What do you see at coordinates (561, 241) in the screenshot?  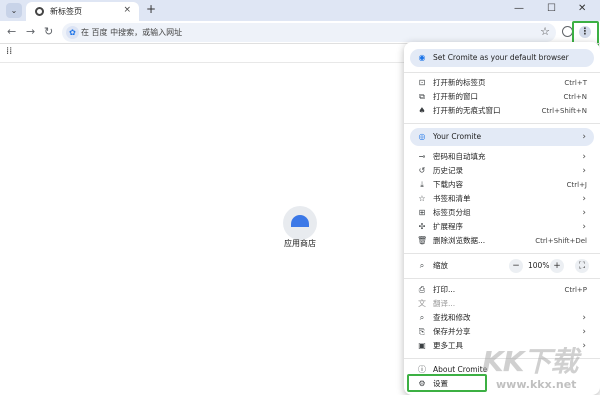 I see `menu-item-shortcut: Ctrl+Shift+Del` at bounding box center [561, 241].